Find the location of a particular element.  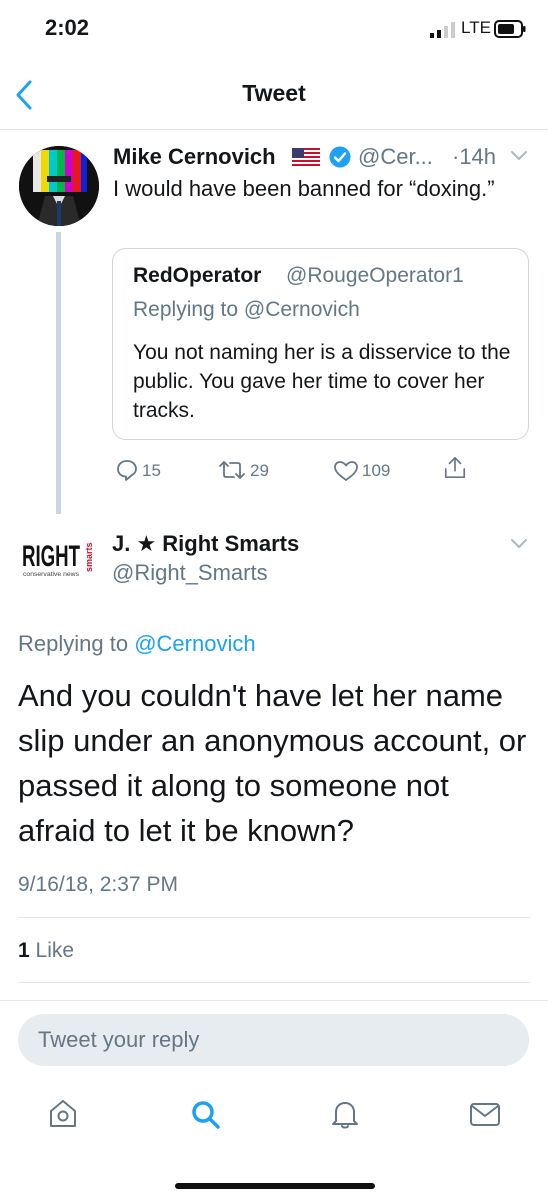

messages-icon is located at coordinates (485, 1114).